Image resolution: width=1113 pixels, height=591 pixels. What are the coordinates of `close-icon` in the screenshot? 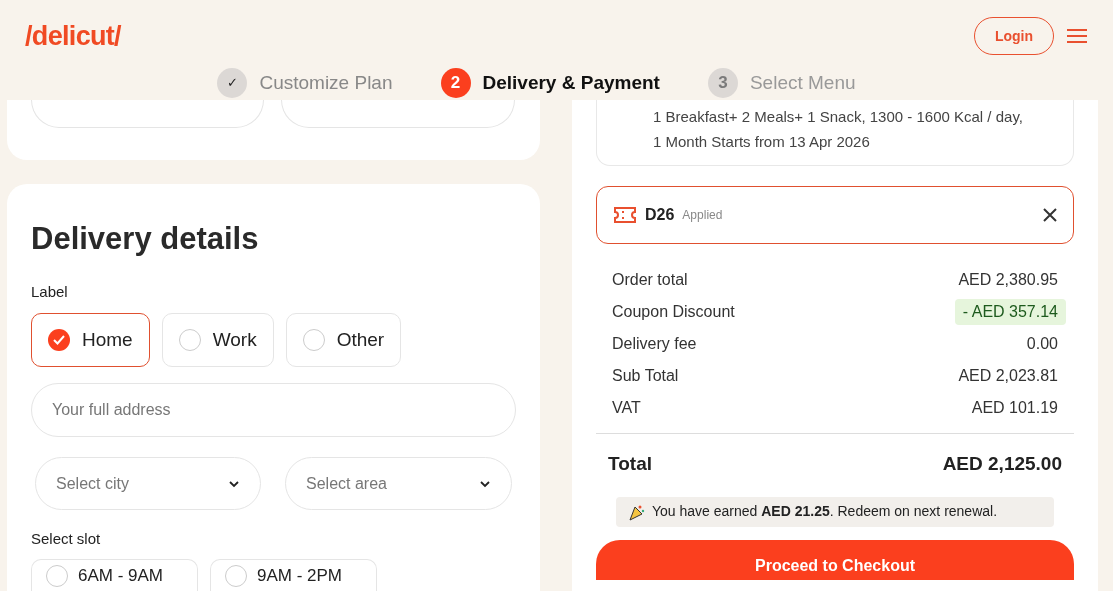 It's located at (1050, 215).